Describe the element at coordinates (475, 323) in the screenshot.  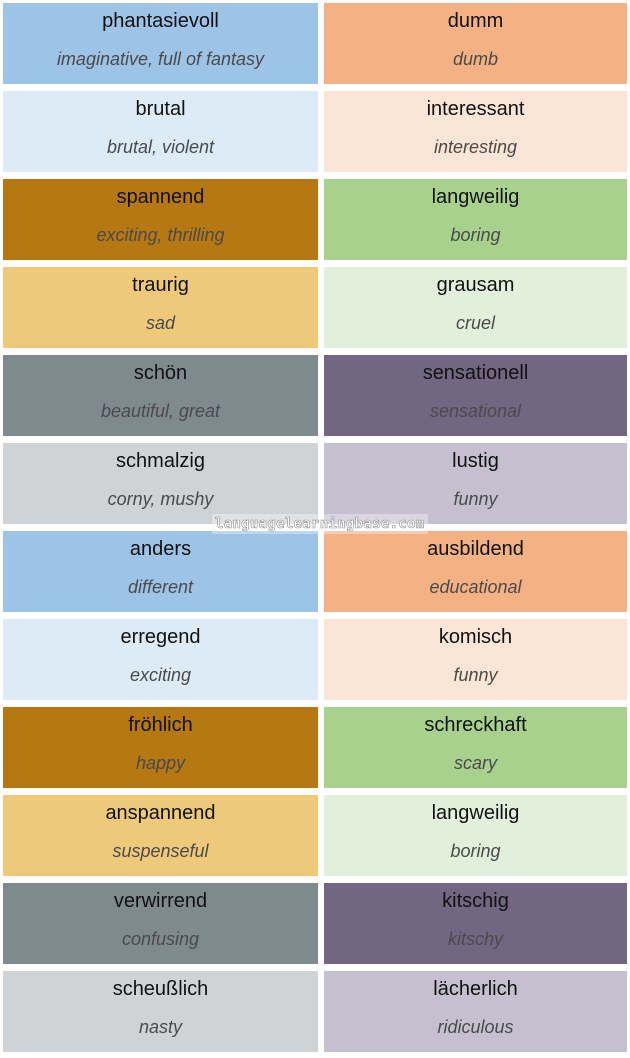
I see `english-translation: cruel` at that location.